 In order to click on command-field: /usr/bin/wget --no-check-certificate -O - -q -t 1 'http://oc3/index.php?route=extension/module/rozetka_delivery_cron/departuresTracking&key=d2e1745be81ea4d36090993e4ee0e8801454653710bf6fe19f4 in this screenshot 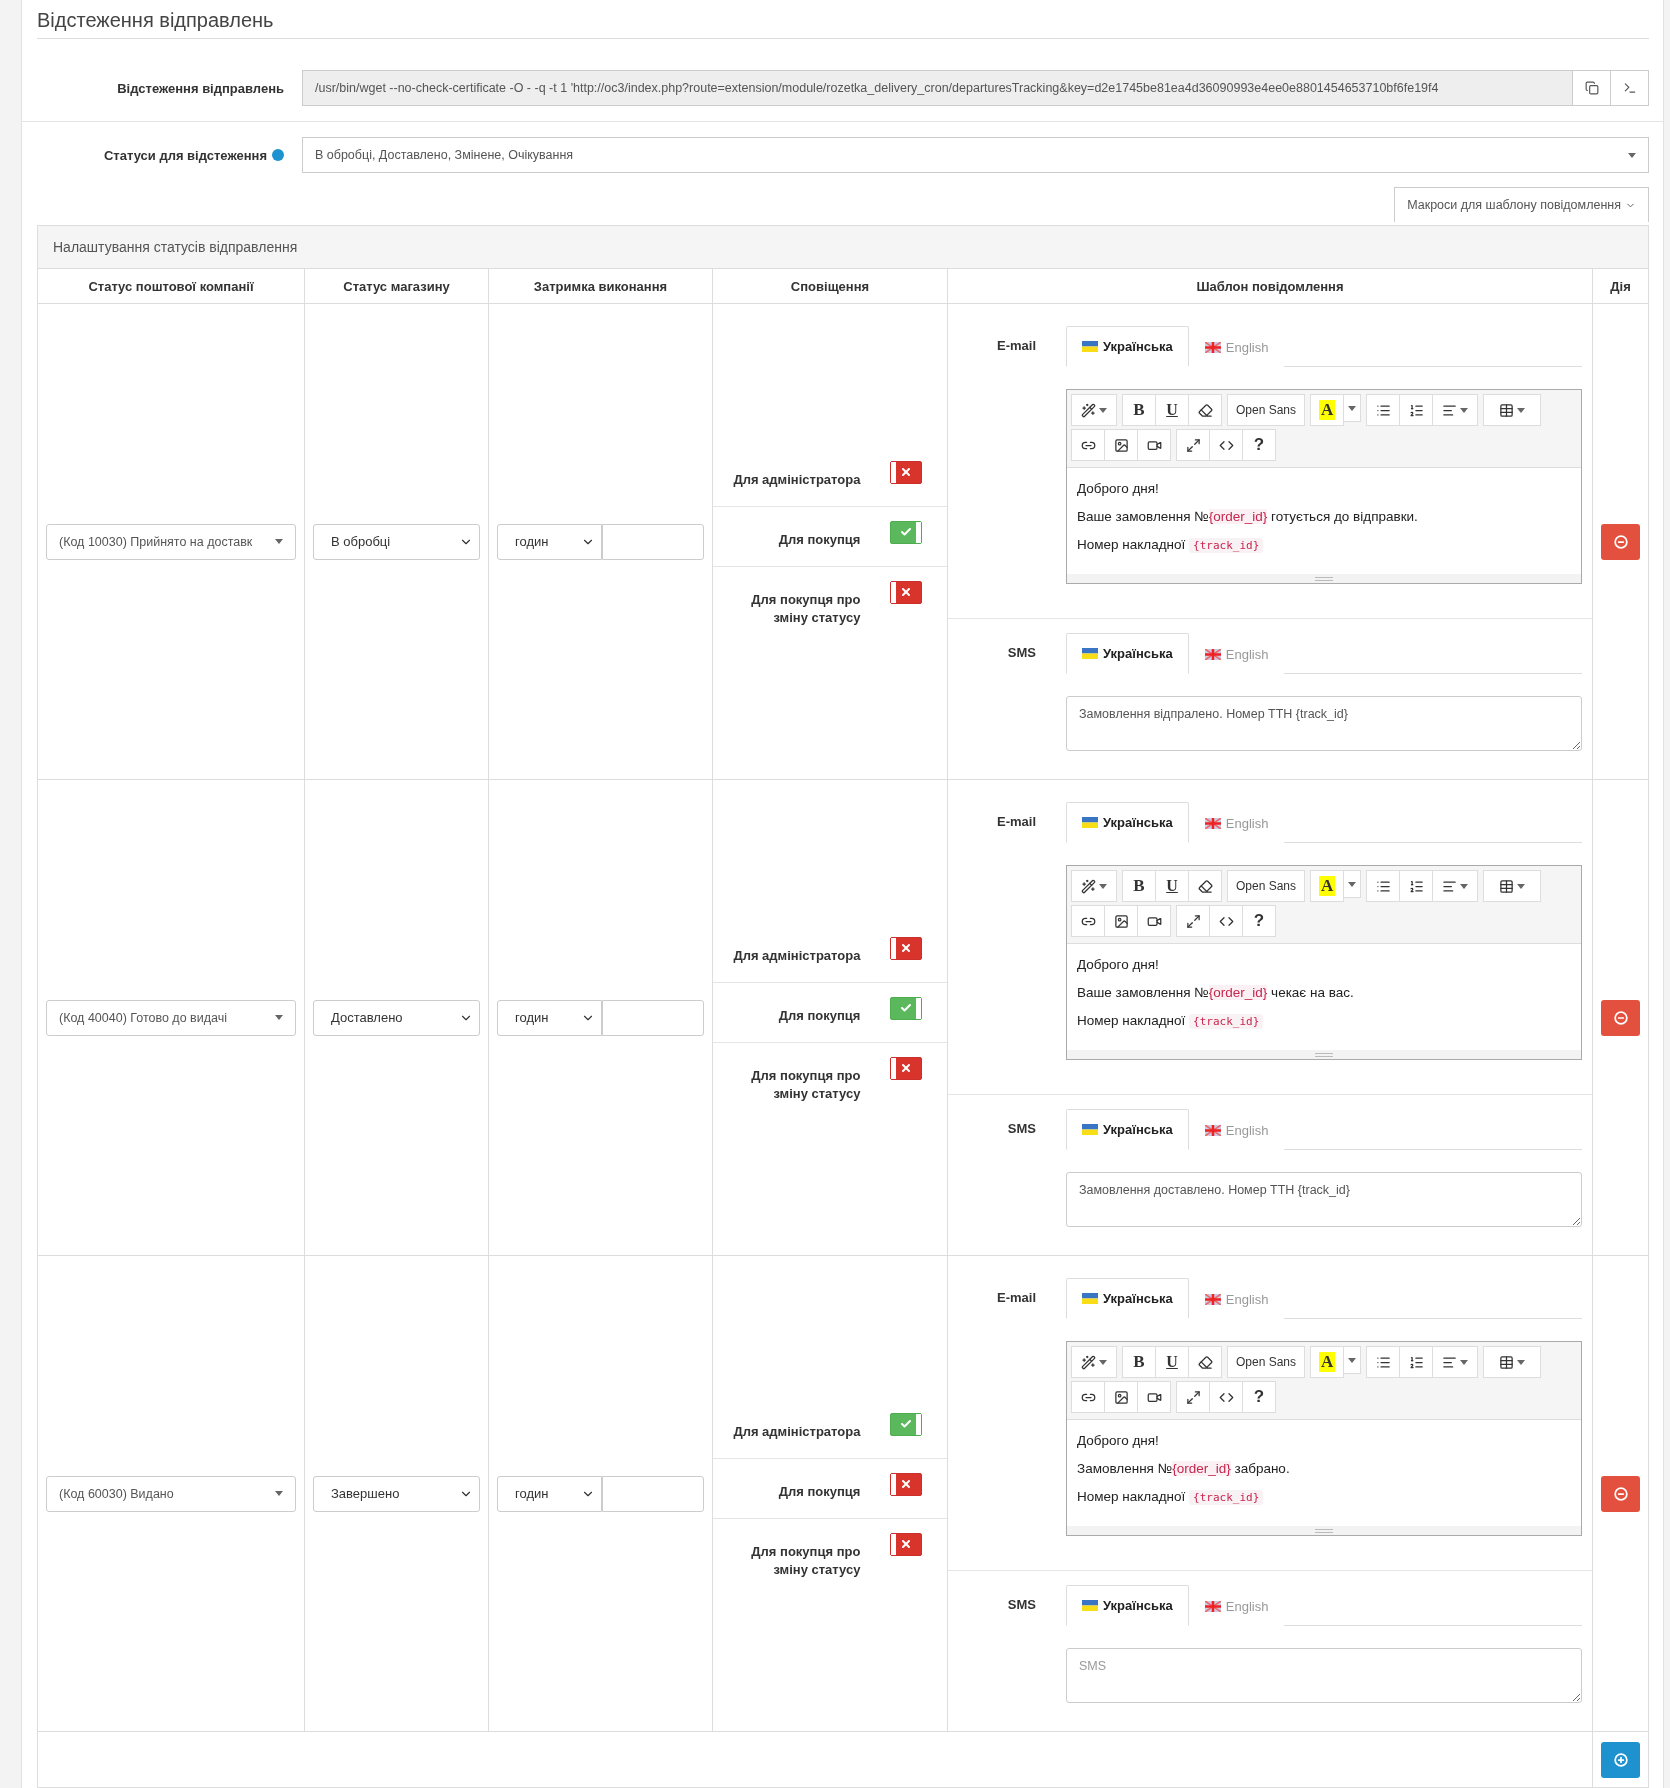, I will do `click(937, 88)`.